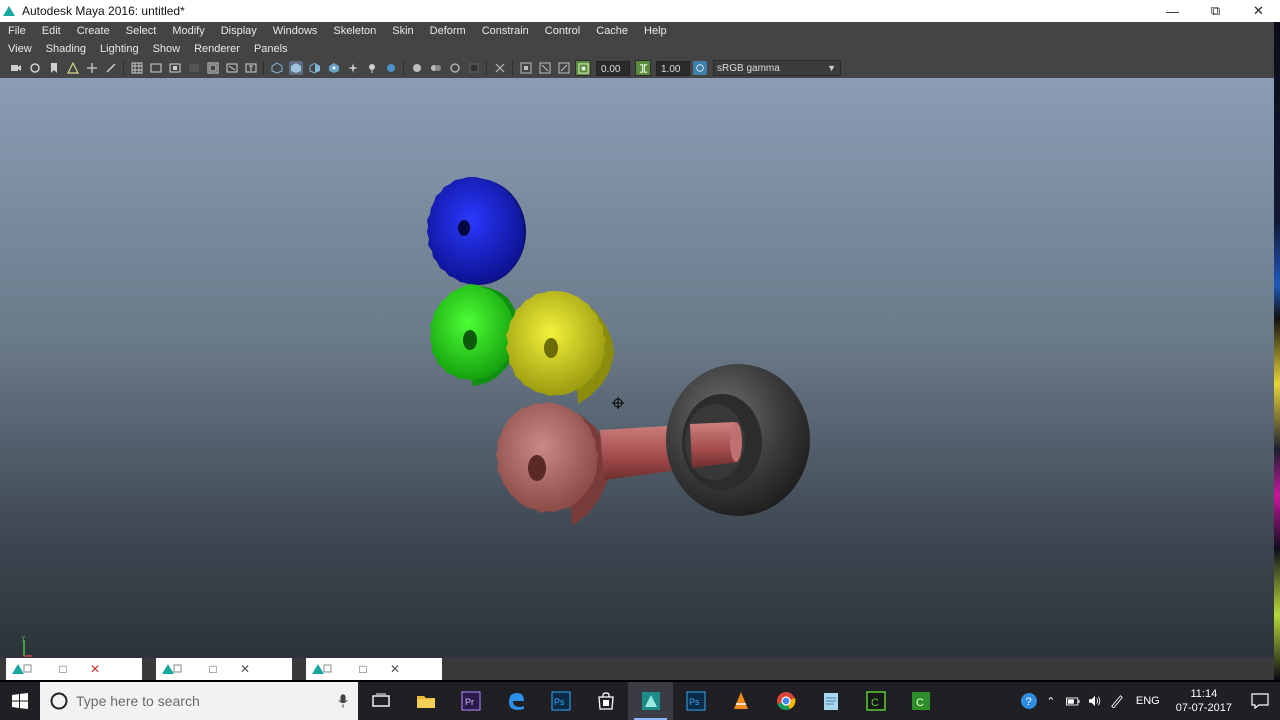 The image size is (1280, 720). I want to click on motion-blur-icon, so click(417, 68).